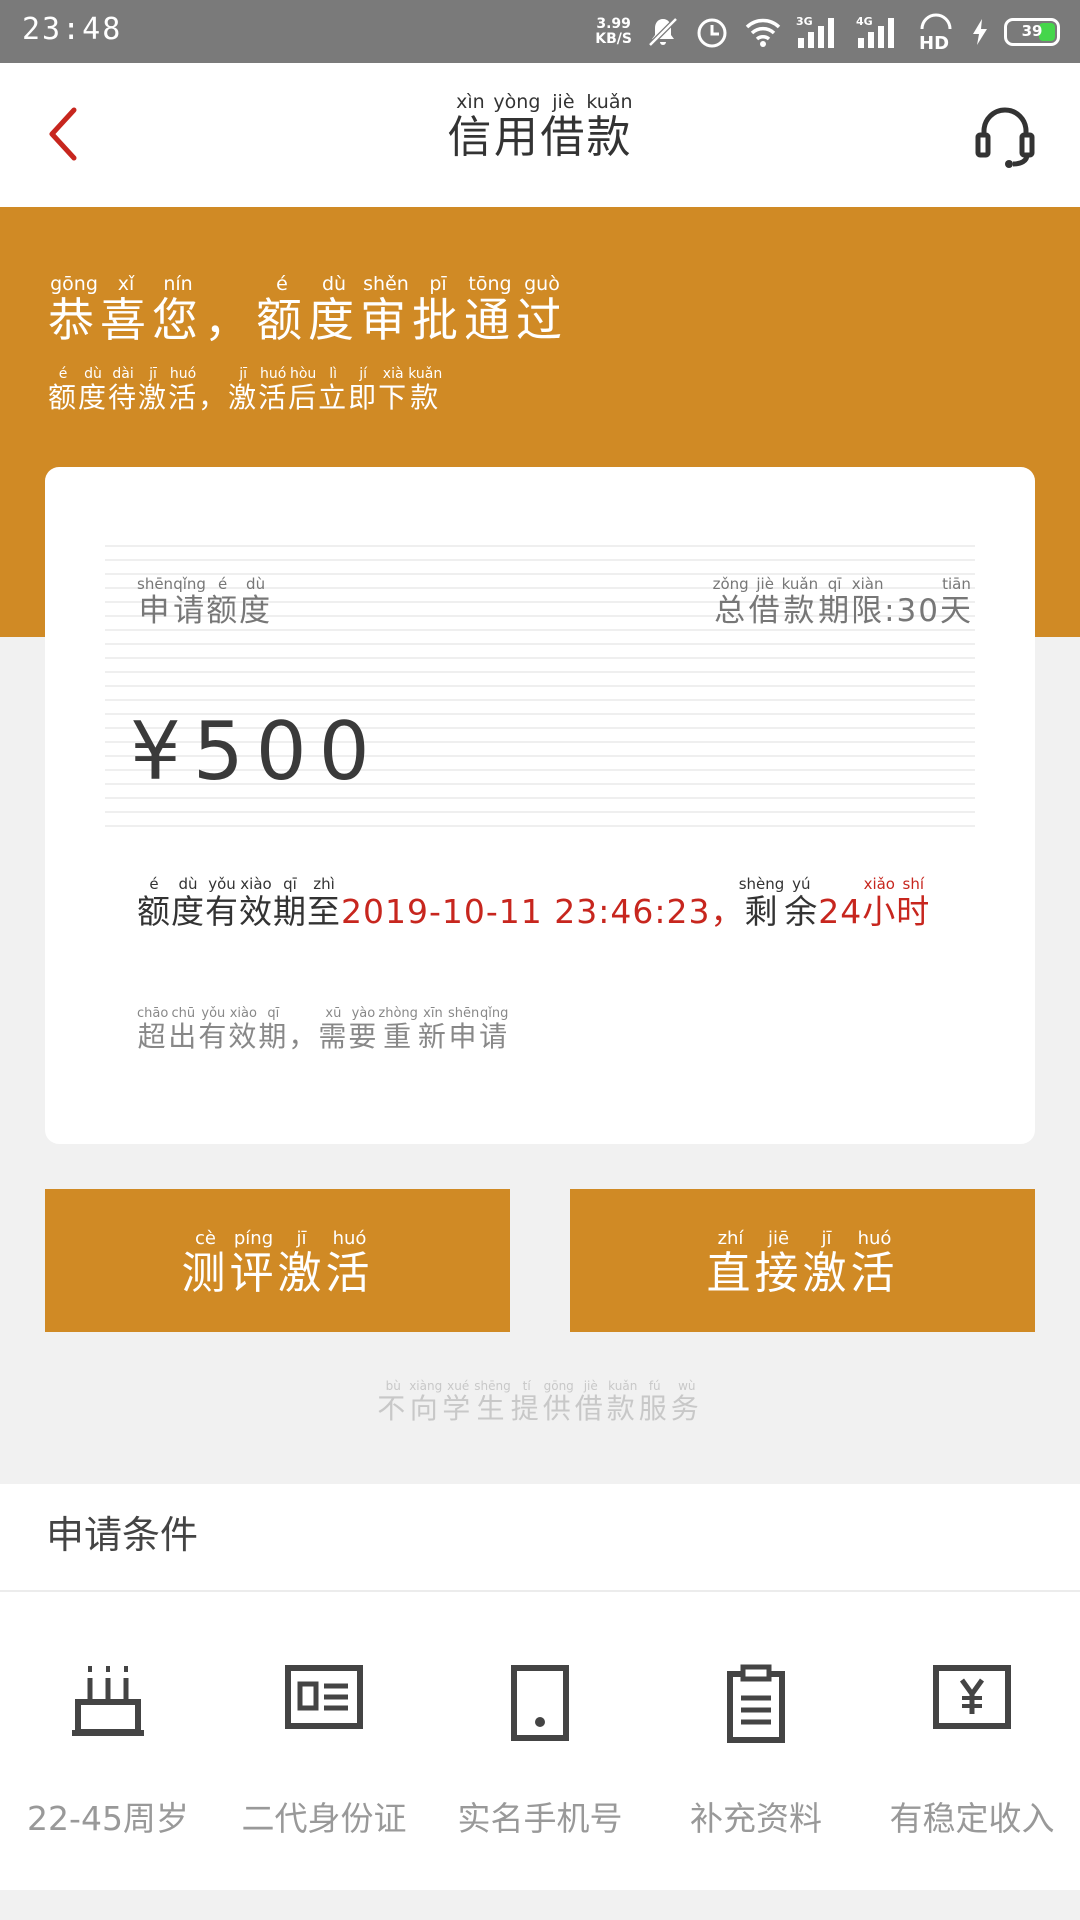 The width and height of the screenshot is (1080, 1920). I want to click on headset-icon, so click(1005, 141).